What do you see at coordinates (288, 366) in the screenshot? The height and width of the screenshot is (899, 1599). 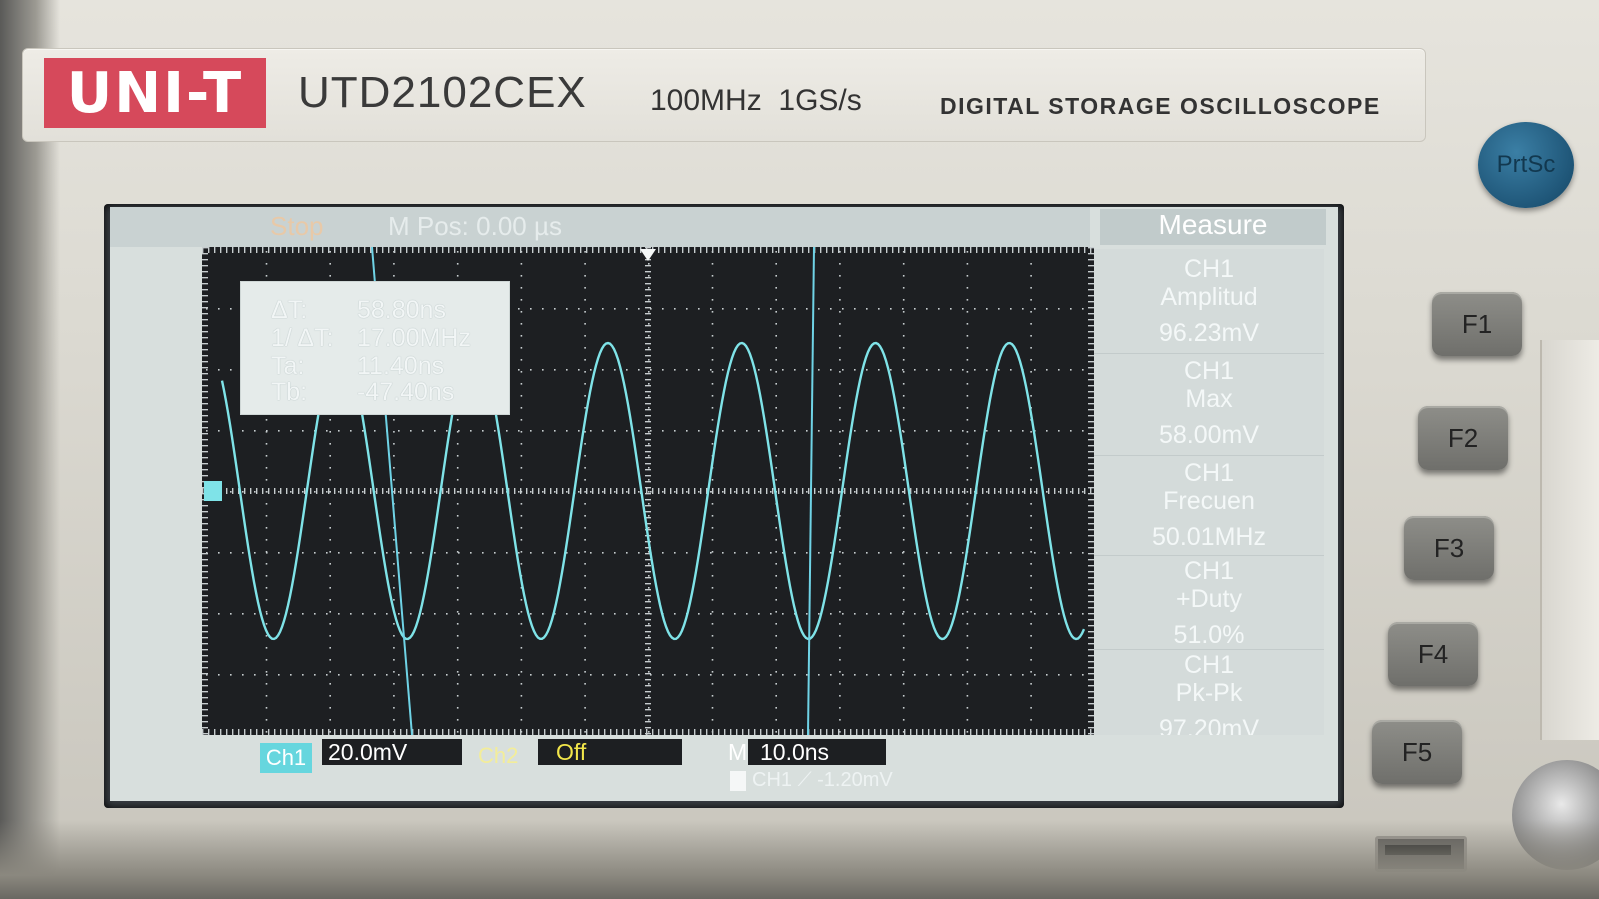 I see `cursor-label: Ta:` at bounding box center [288, 366].